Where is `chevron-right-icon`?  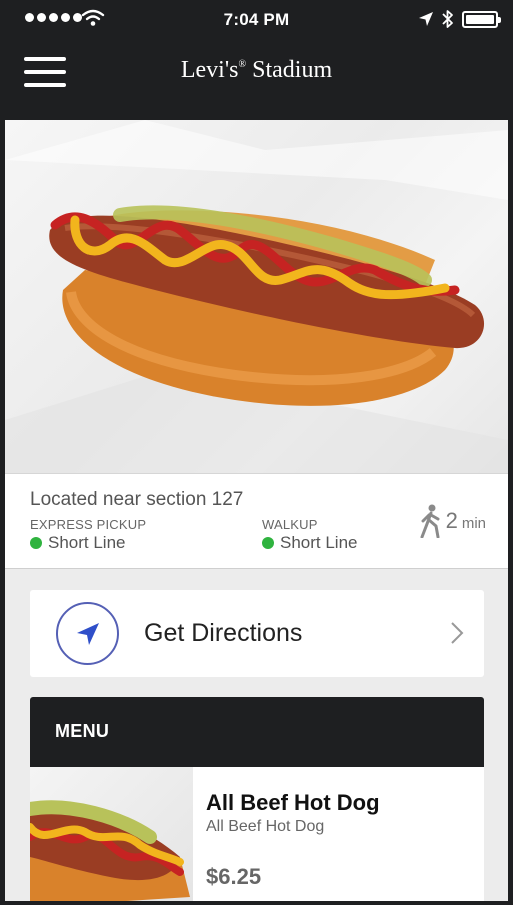
chevron-right-icon is located at coordinates (457, 633).